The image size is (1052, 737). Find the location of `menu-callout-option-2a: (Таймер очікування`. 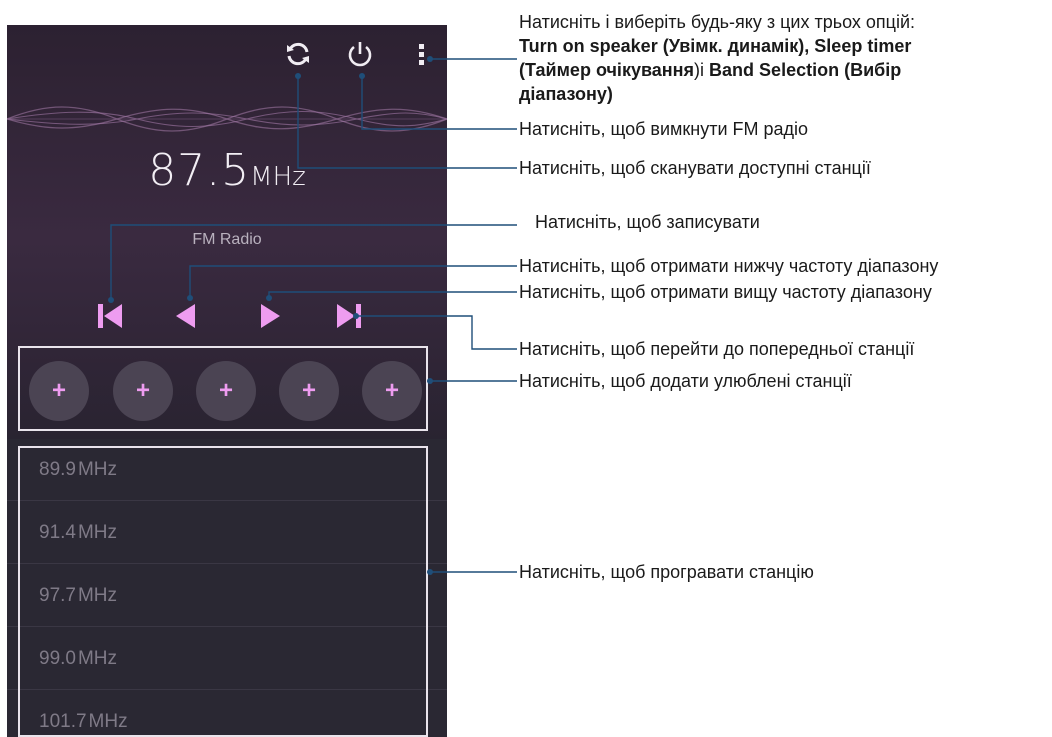

menu-callout-option-2a: (Таймер очікування is located at coordinates (607, 70).